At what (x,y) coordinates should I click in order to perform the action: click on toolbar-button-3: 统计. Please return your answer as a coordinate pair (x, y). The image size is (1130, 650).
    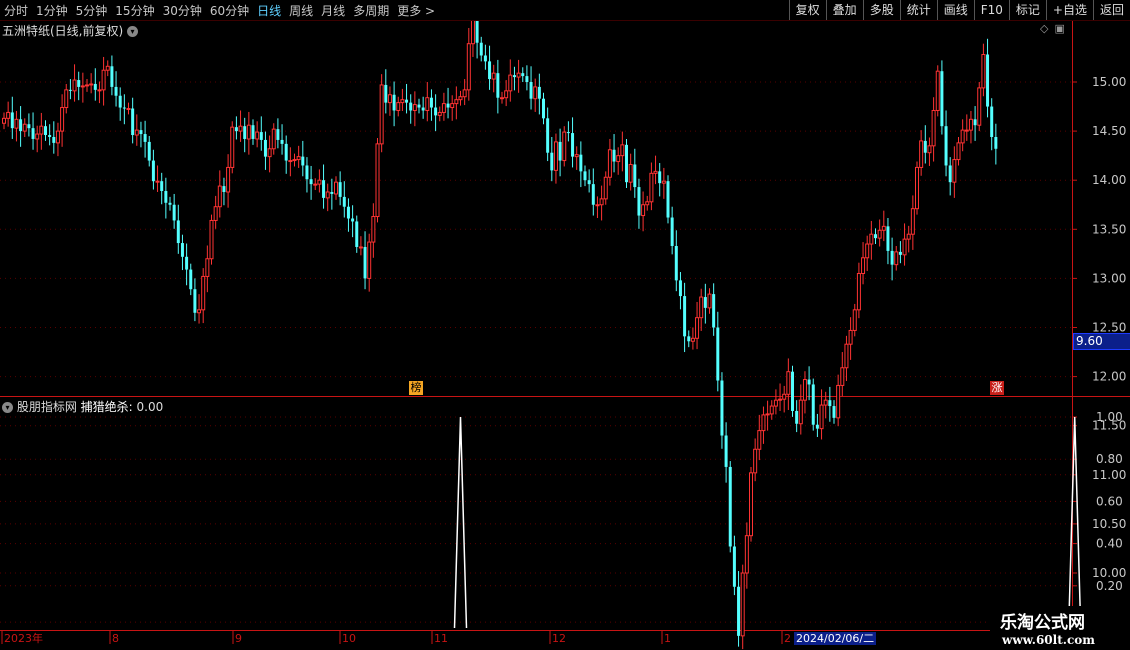
    Looking at the image, I should click on (918, 10).